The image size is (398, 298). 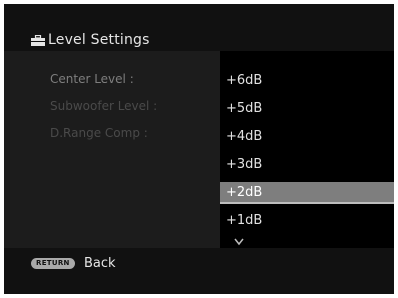 What do you see at coordinates (53, 263) in the screenshot?
I see `return-button-badge: RETURN` at bounding box center [53, 263].